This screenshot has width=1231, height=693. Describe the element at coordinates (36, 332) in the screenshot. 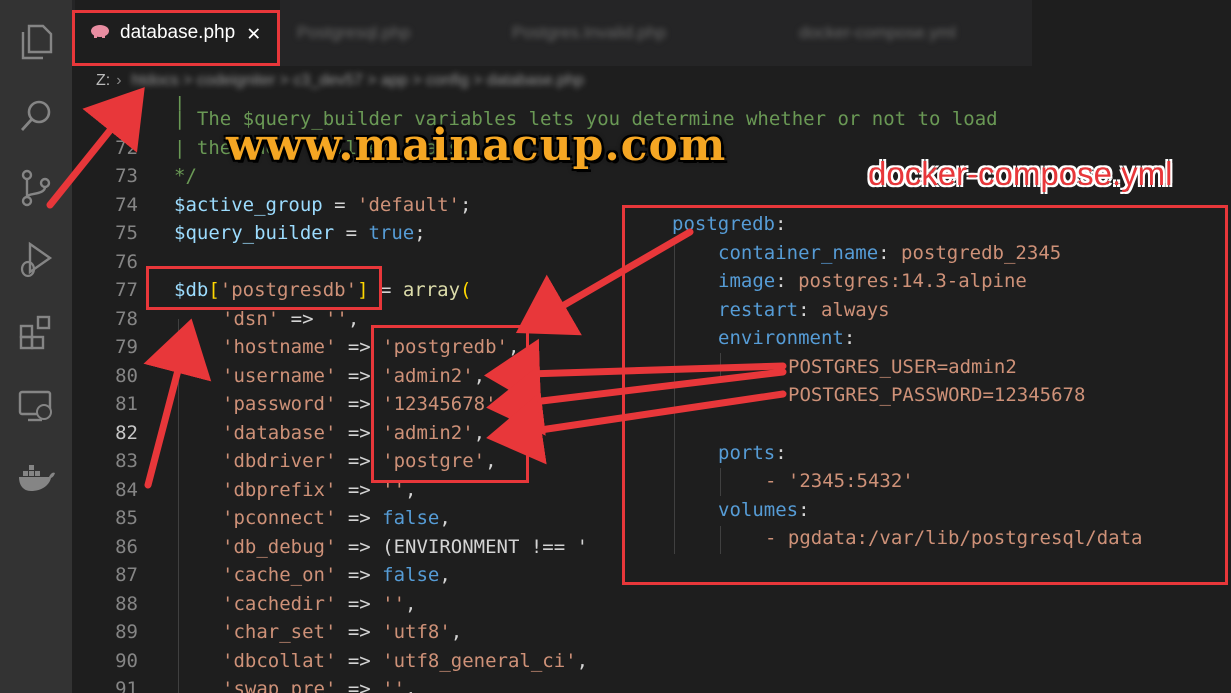

I see `extensions-icon` at that location.